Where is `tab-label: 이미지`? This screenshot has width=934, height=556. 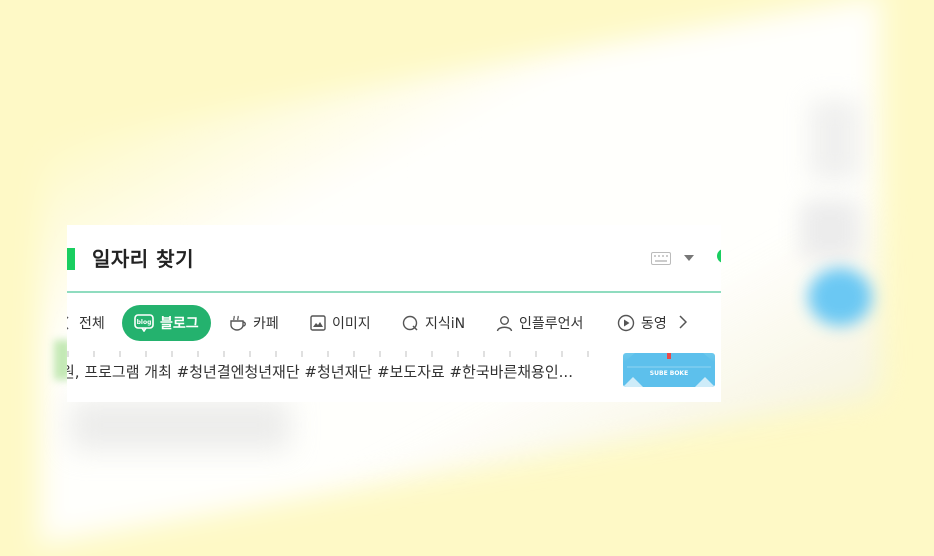 tab-label: 이미지 is located at coordinates (351, 324).